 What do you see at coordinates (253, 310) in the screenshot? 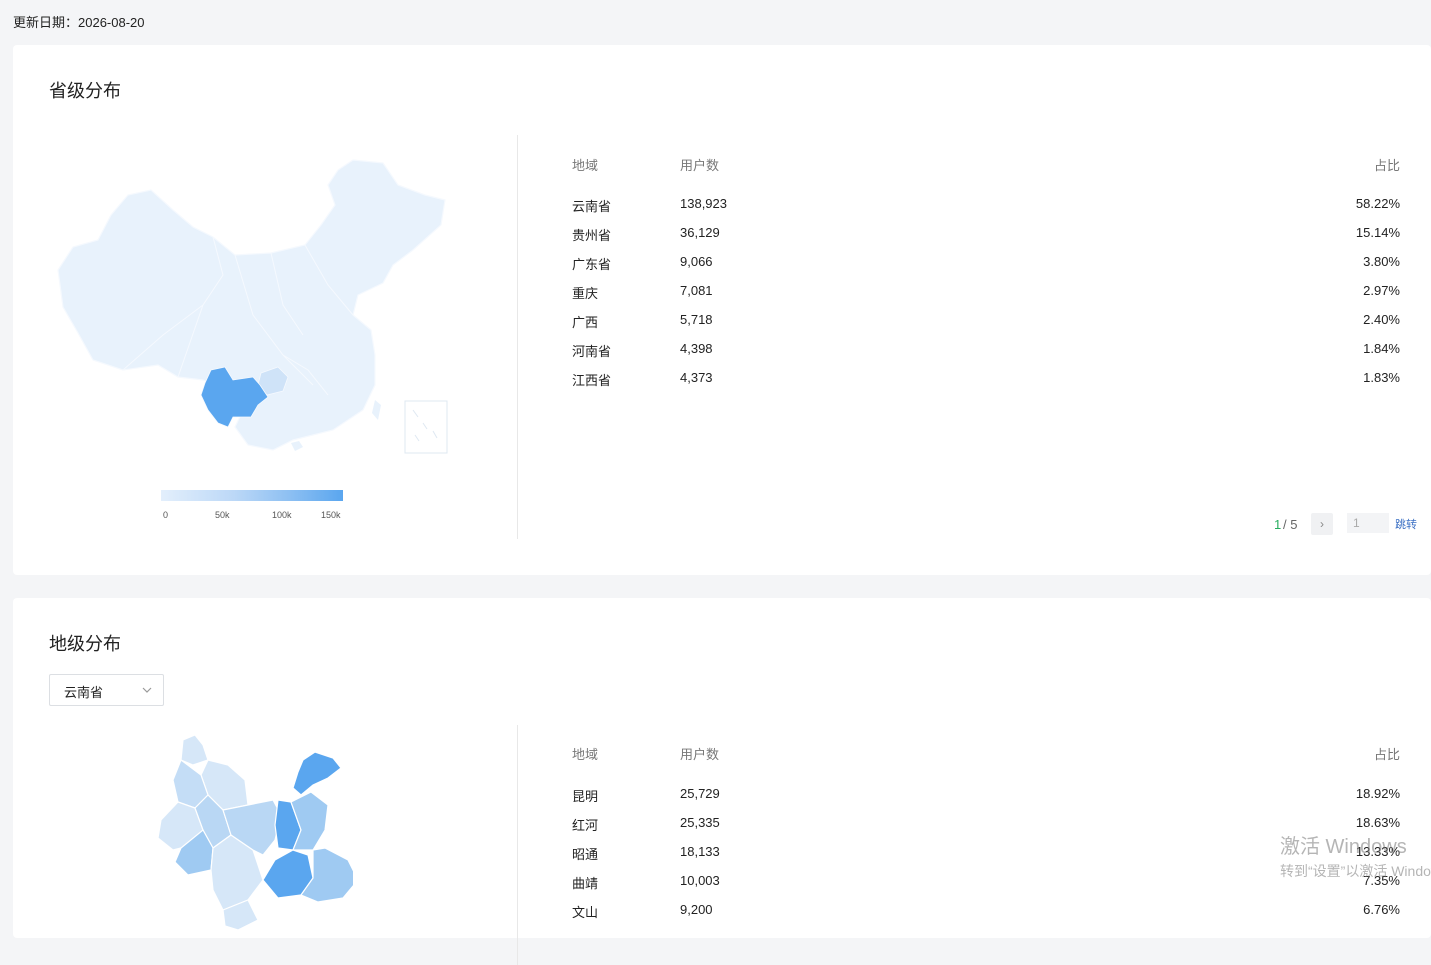
I see `china-map` at bounding box center [253, 310].